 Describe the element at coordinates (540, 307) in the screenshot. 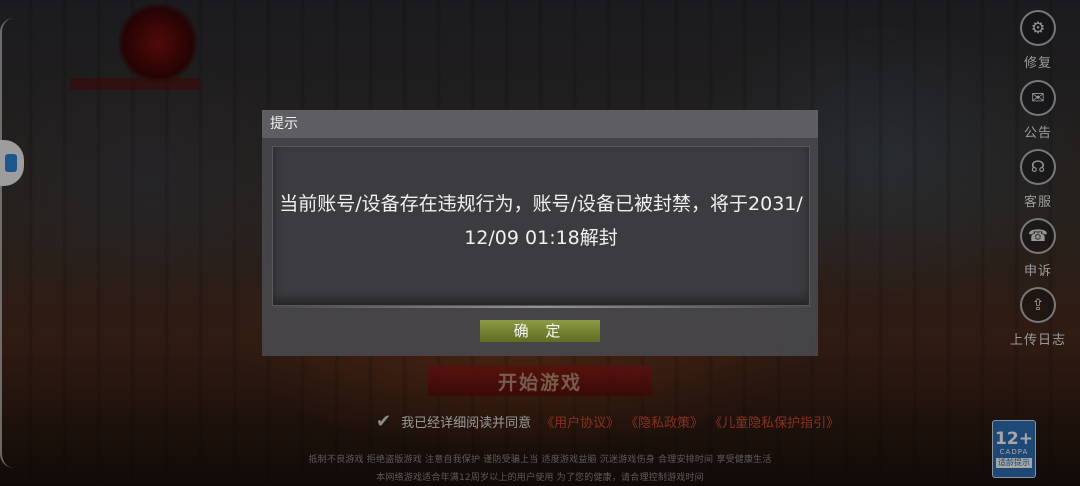

I see `dialog-divider` at that location.